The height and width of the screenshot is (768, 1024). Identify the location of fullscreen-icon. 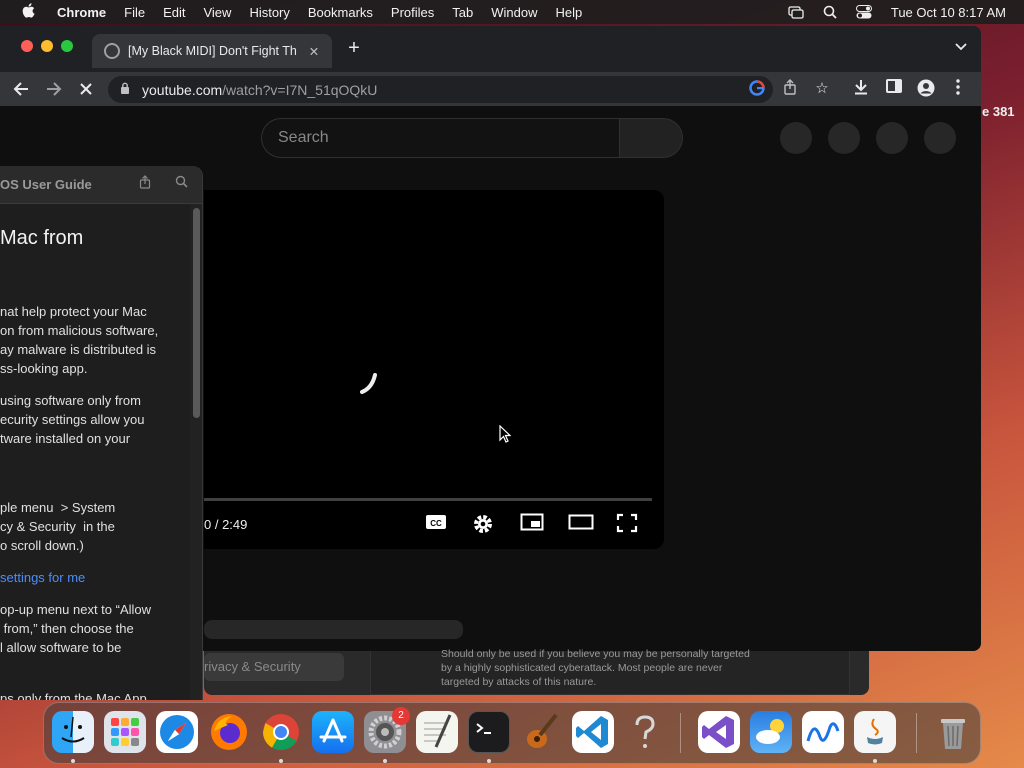
(628, 523).